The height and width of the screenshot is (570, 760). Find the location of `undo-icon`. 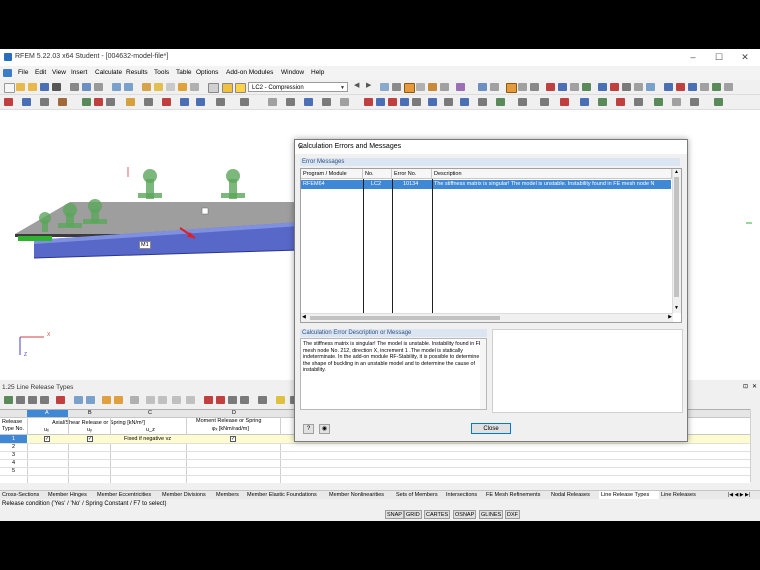

undo-icon is located at coordinates (116, 87).